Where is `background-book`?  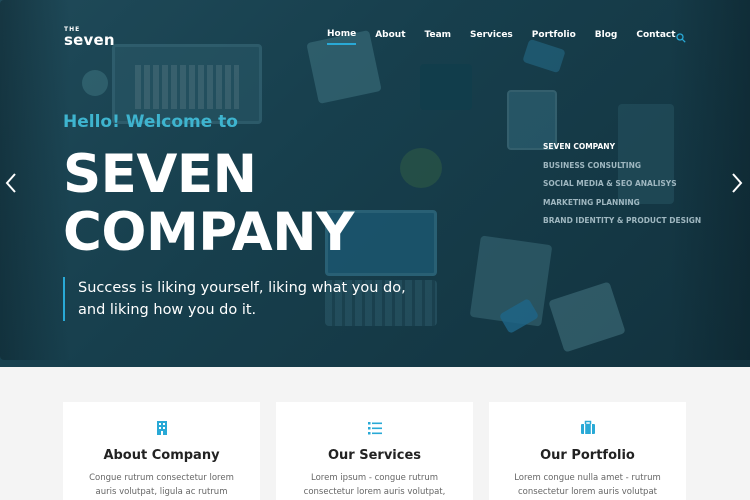 background-book is located at coordinates (446, 87).